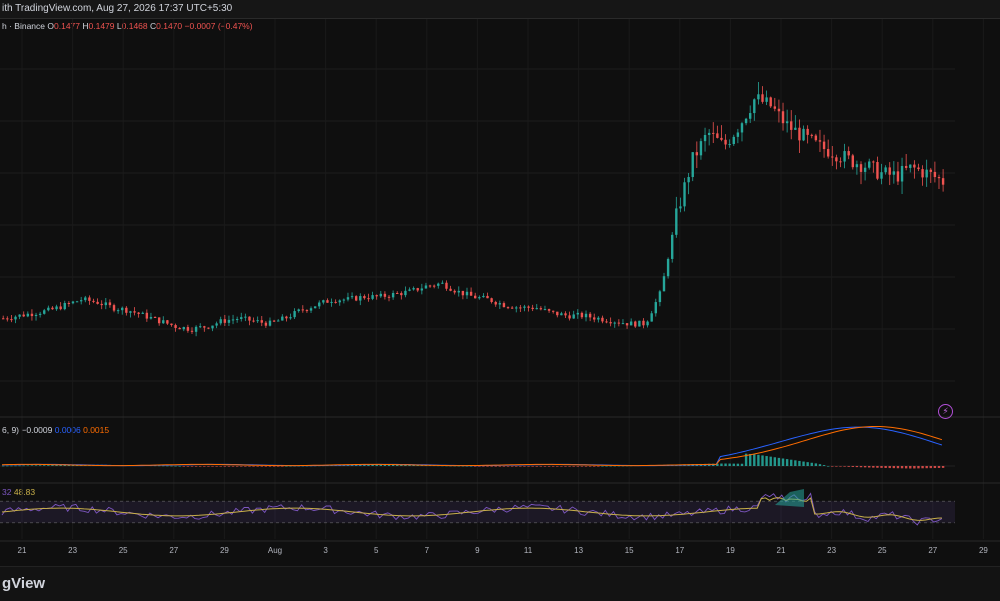 The image size is (1000, 601). I want to click on bolt-icon: ⚡, so click(945, 411).